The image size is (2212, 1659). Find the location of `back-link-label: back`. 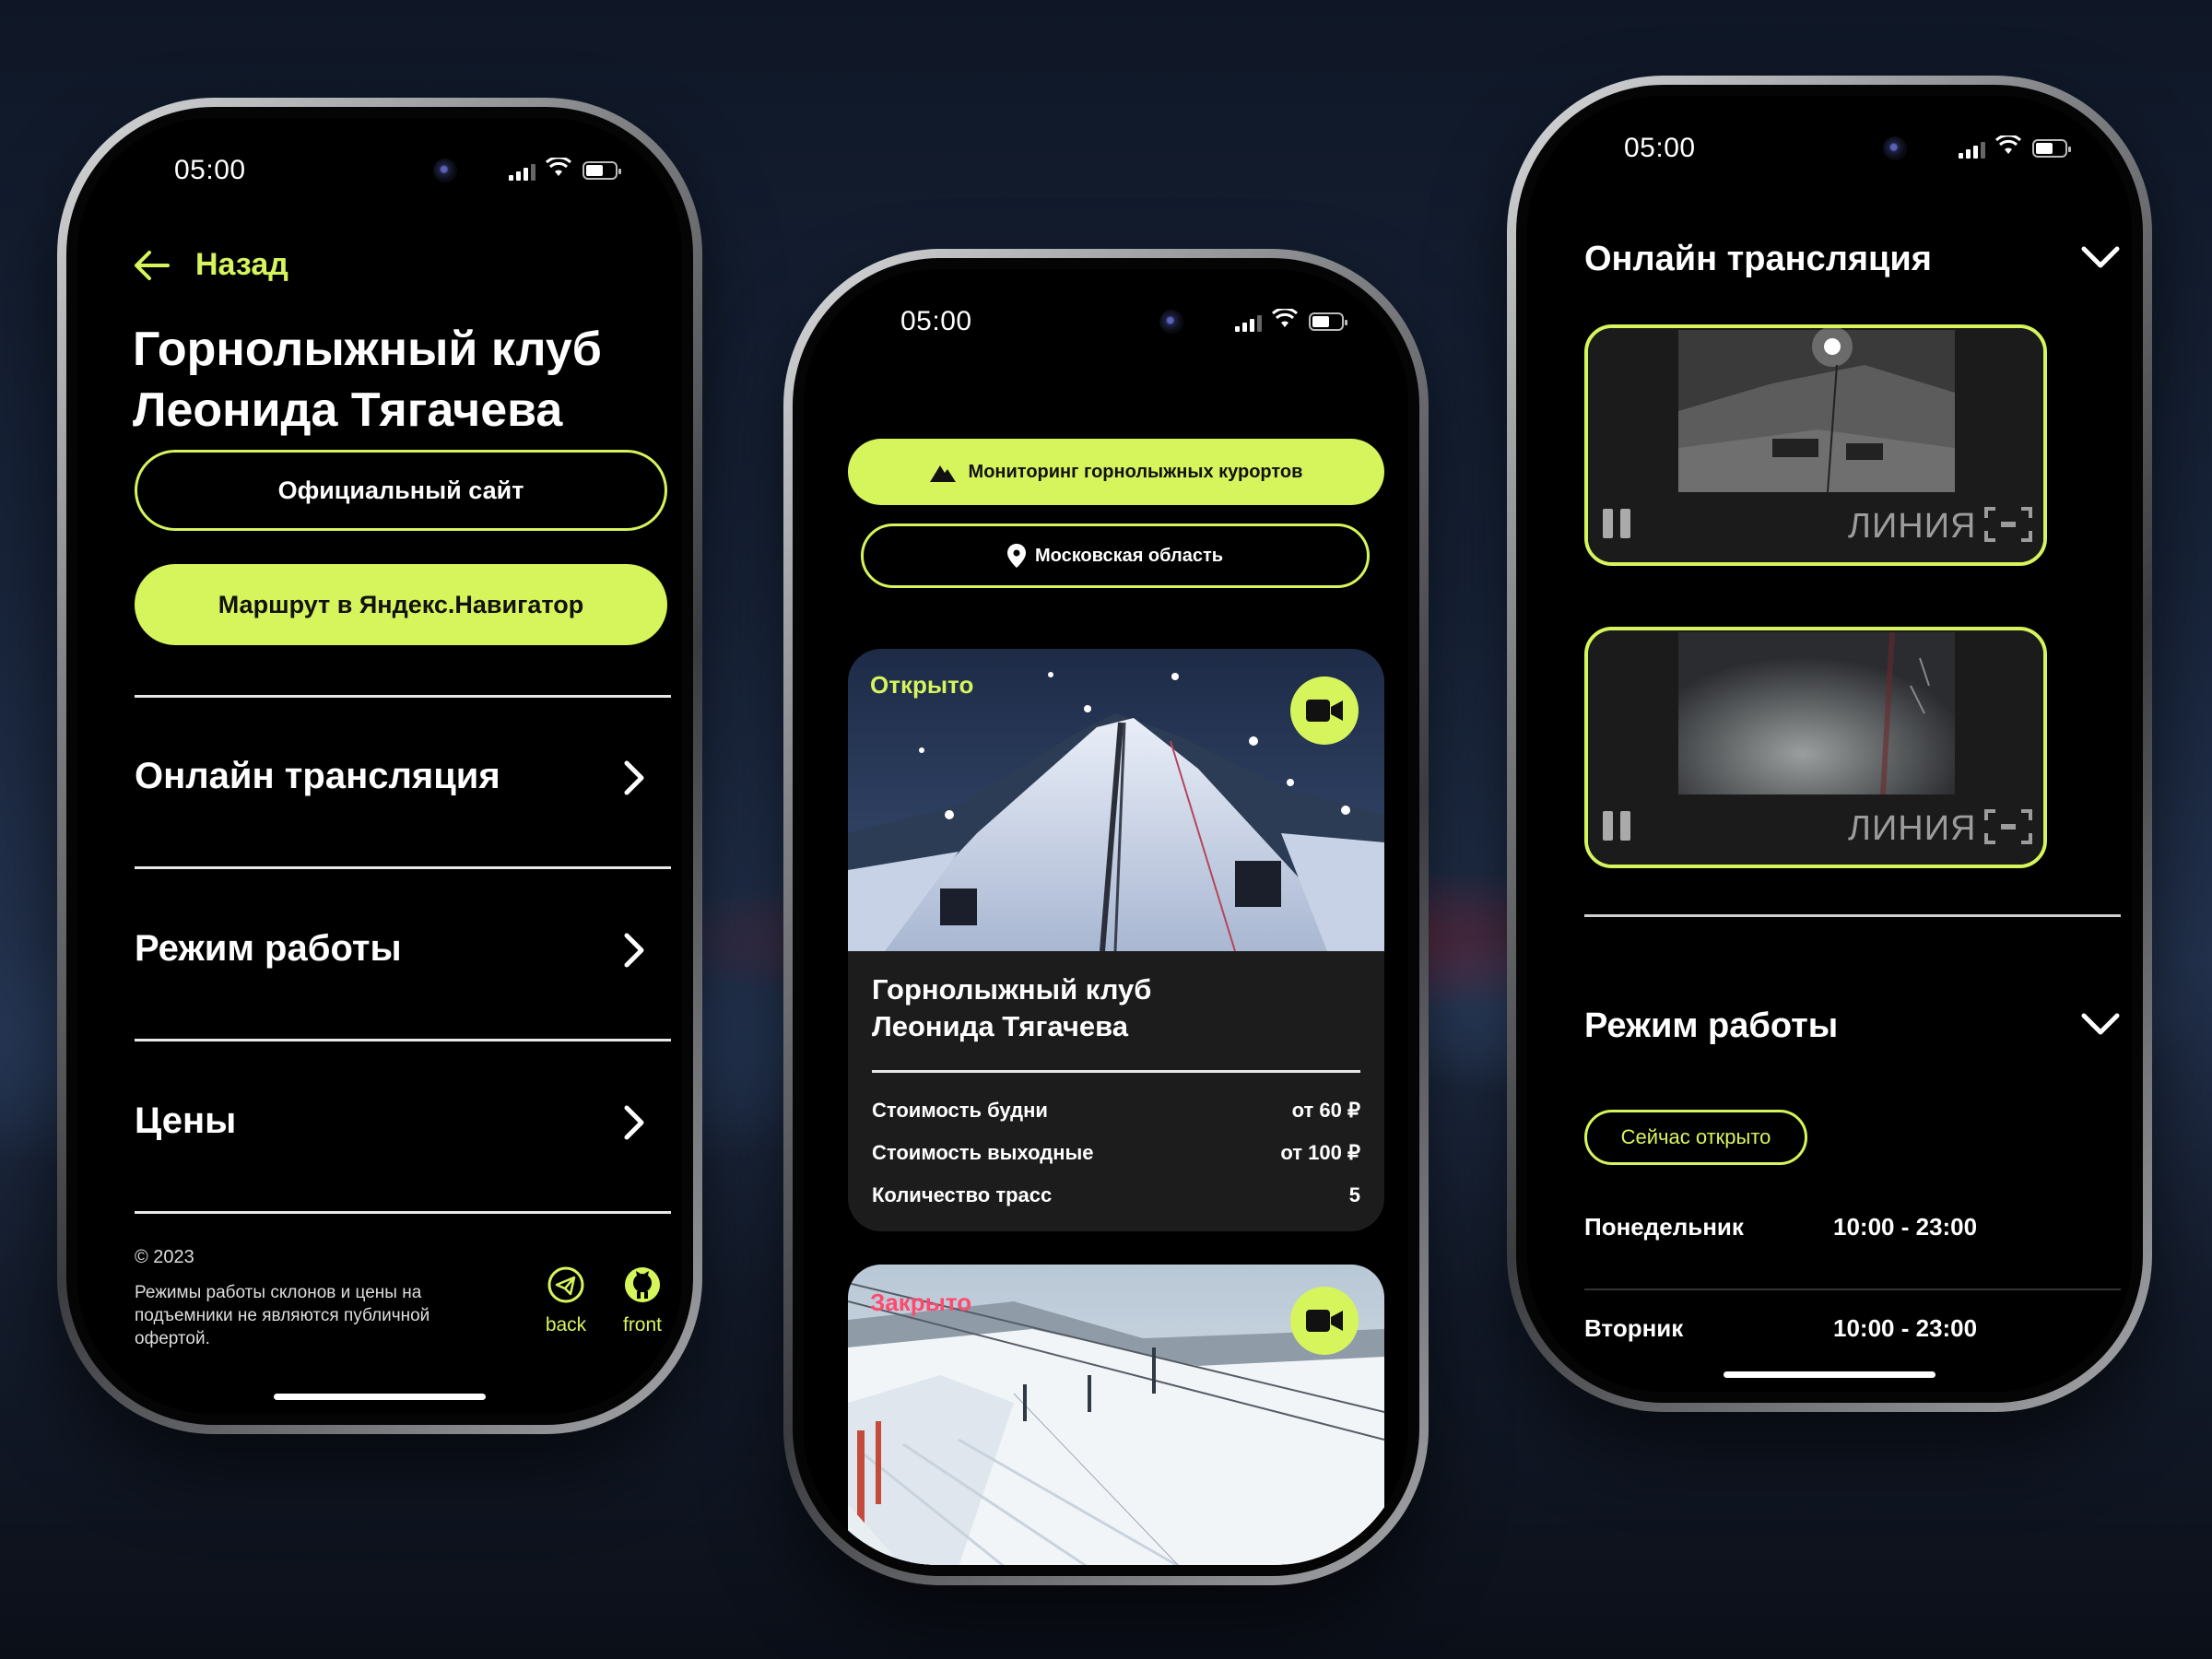

back-link-label: back is located at coordinates (566, 1324).